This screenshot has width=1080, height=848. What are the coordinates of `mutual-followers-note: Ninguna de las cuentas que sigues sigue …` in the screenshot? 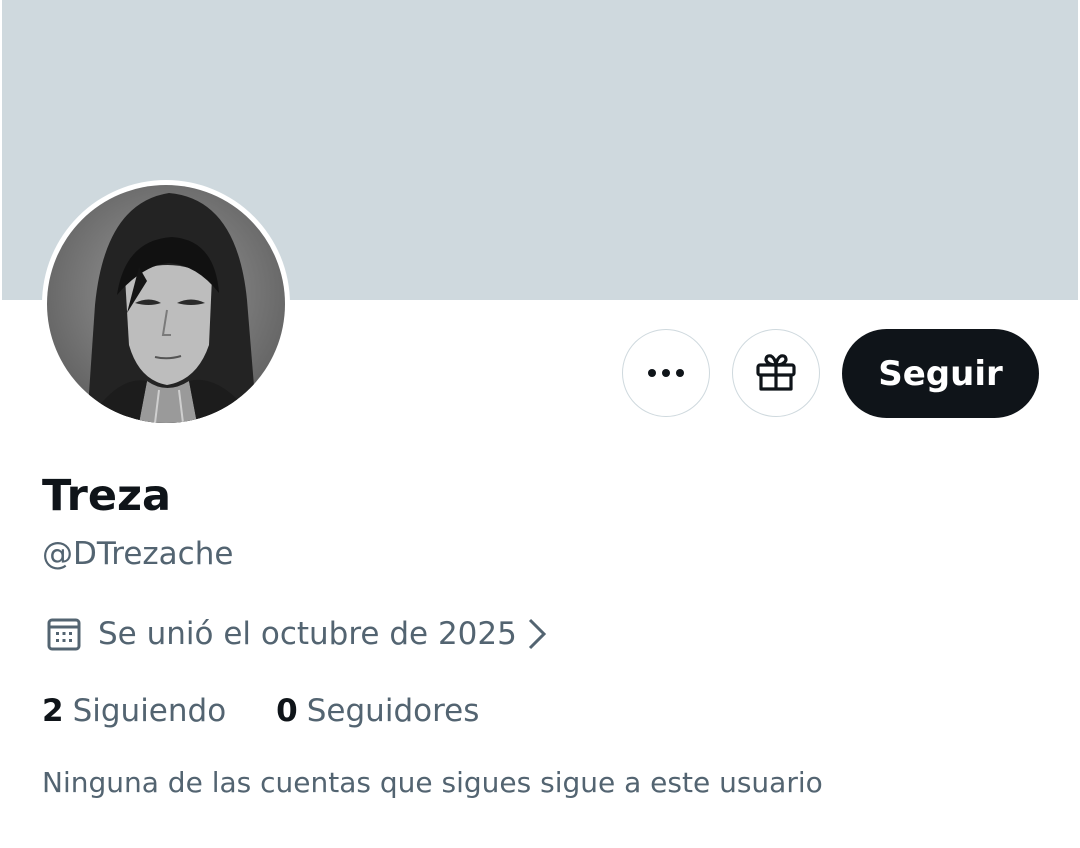 It's located at (432, 782).